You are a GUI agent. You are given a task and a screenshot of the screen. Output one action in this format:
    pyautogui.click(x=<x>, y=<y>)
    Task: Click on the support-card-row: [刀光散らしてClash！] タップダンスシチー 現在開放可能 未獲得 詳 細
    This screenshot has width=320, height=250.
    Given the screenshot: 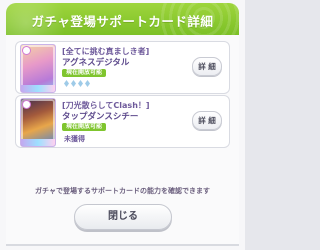 What is the action you would take?
    pyautogui.click(x=122, y=121)
    